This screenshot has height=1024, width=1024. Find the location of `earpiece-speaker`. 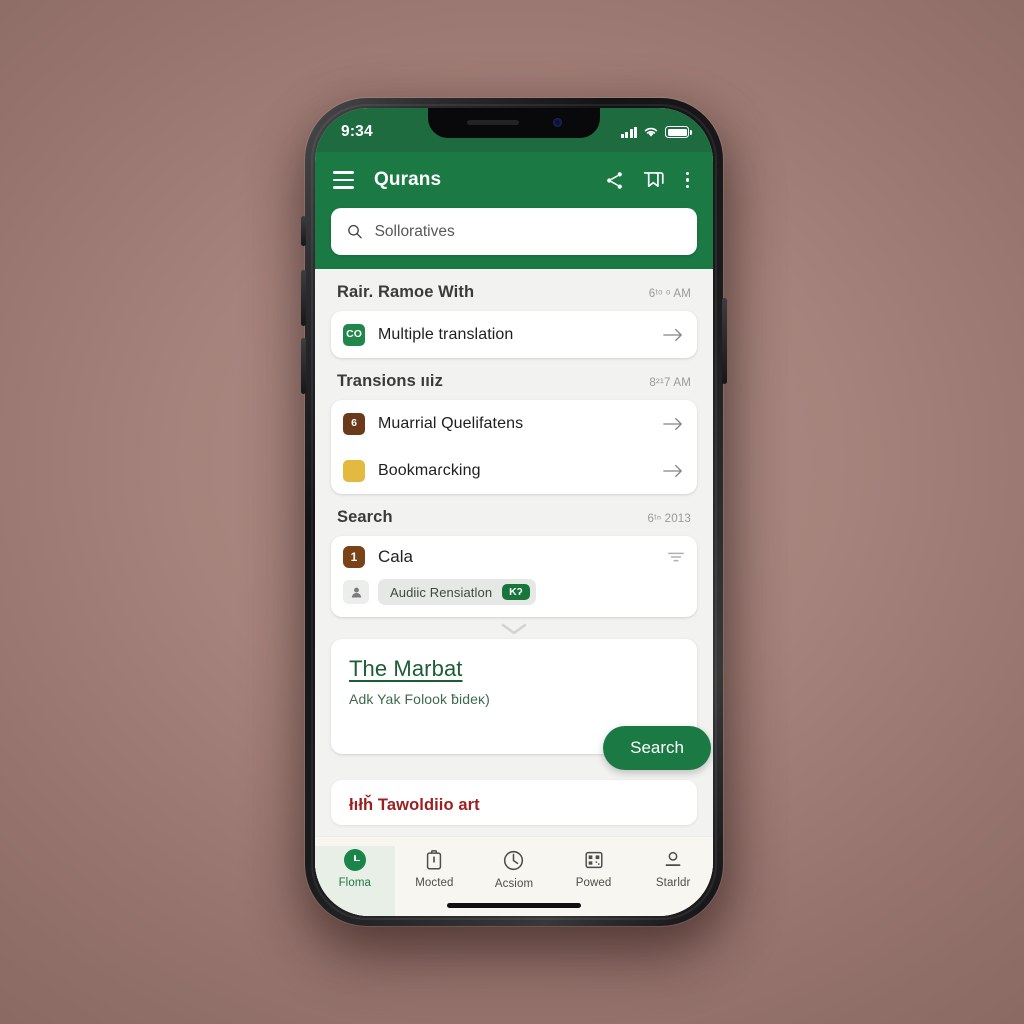

earpiece-speaker is located at coordinates (492, 122).